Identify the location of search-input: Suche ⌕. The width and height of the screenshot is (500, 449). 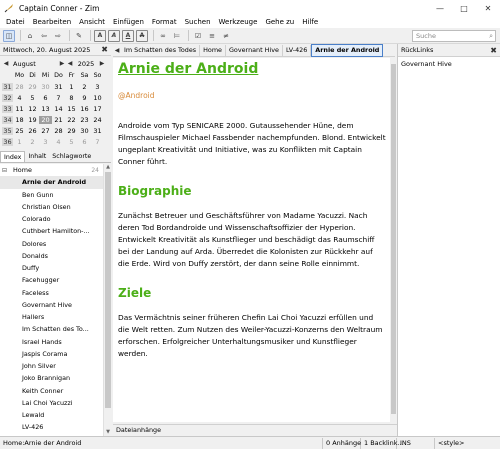
(454, 36).